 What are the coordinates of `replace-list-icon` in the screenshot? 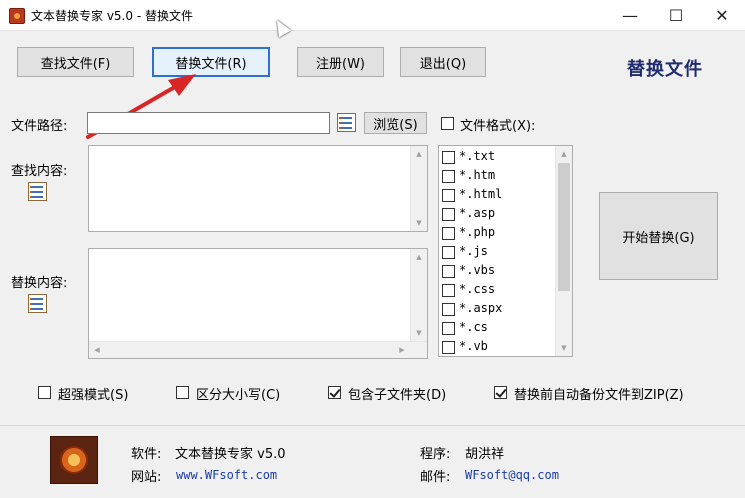 It's located at (37, 303).